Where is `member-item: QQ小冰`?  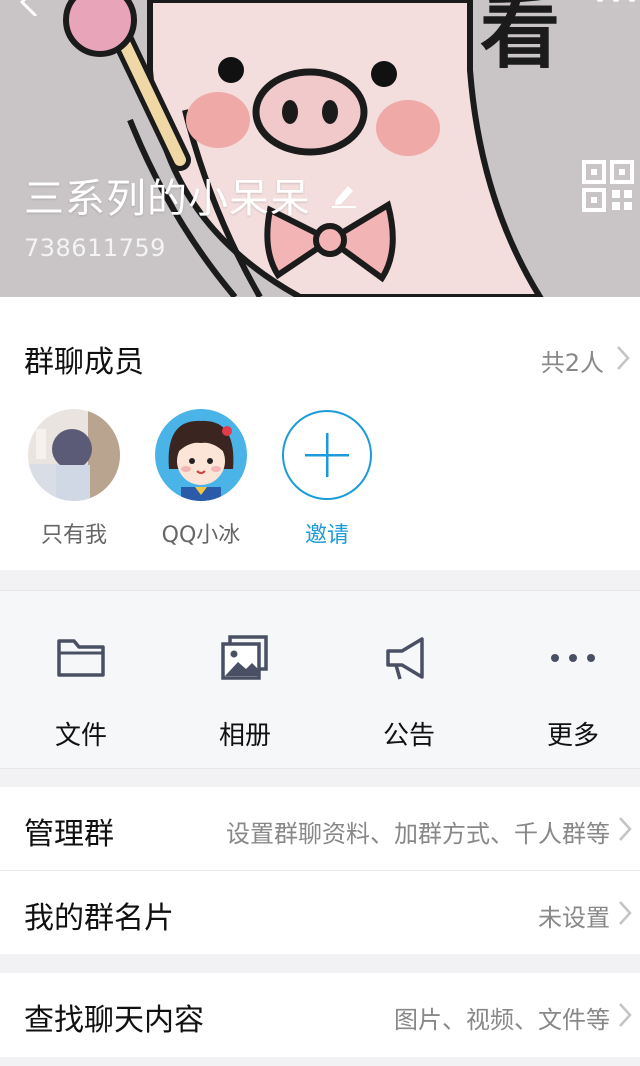 member-item: QQ小冰 is located at coordinates (201, 479).